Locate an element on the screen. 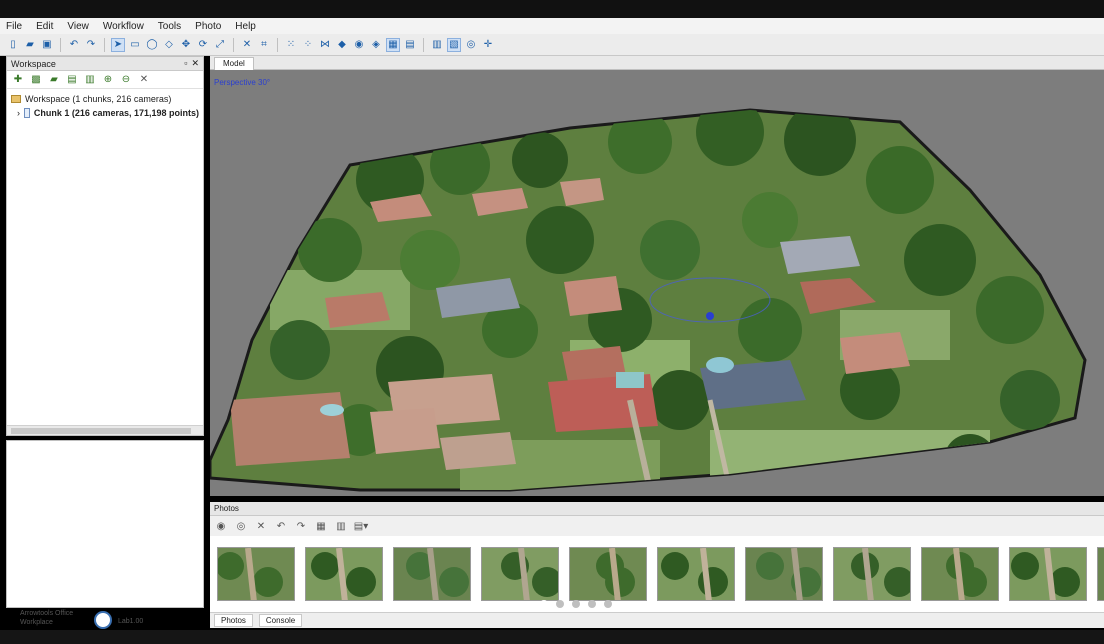  disable-camera-icon: ◎ is located at coordinates (241, 526).